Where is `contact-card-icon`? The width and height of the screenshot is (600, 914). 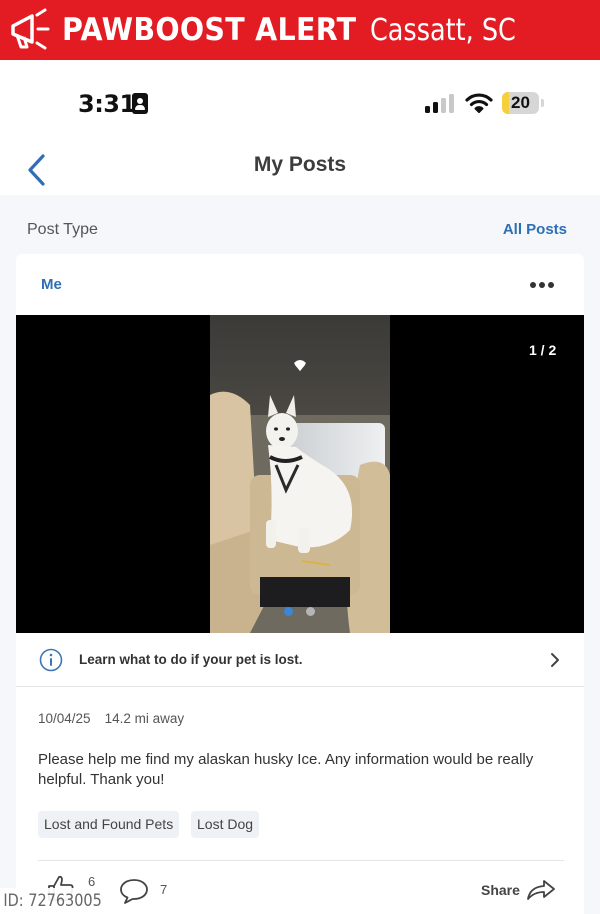 contact-card-icon is located at coordinates (140, 103).